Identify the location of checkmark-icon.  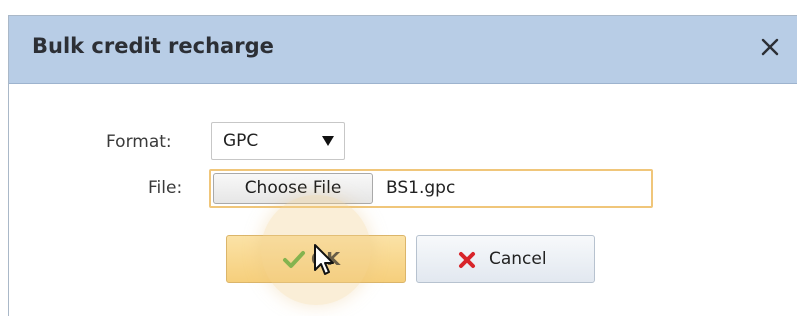
(294, 259).